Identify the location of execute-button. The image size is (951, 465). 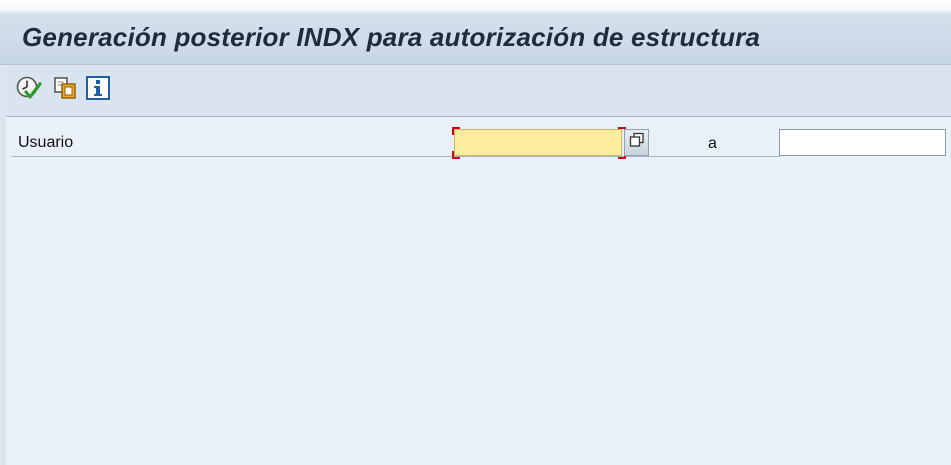
(29, 90).